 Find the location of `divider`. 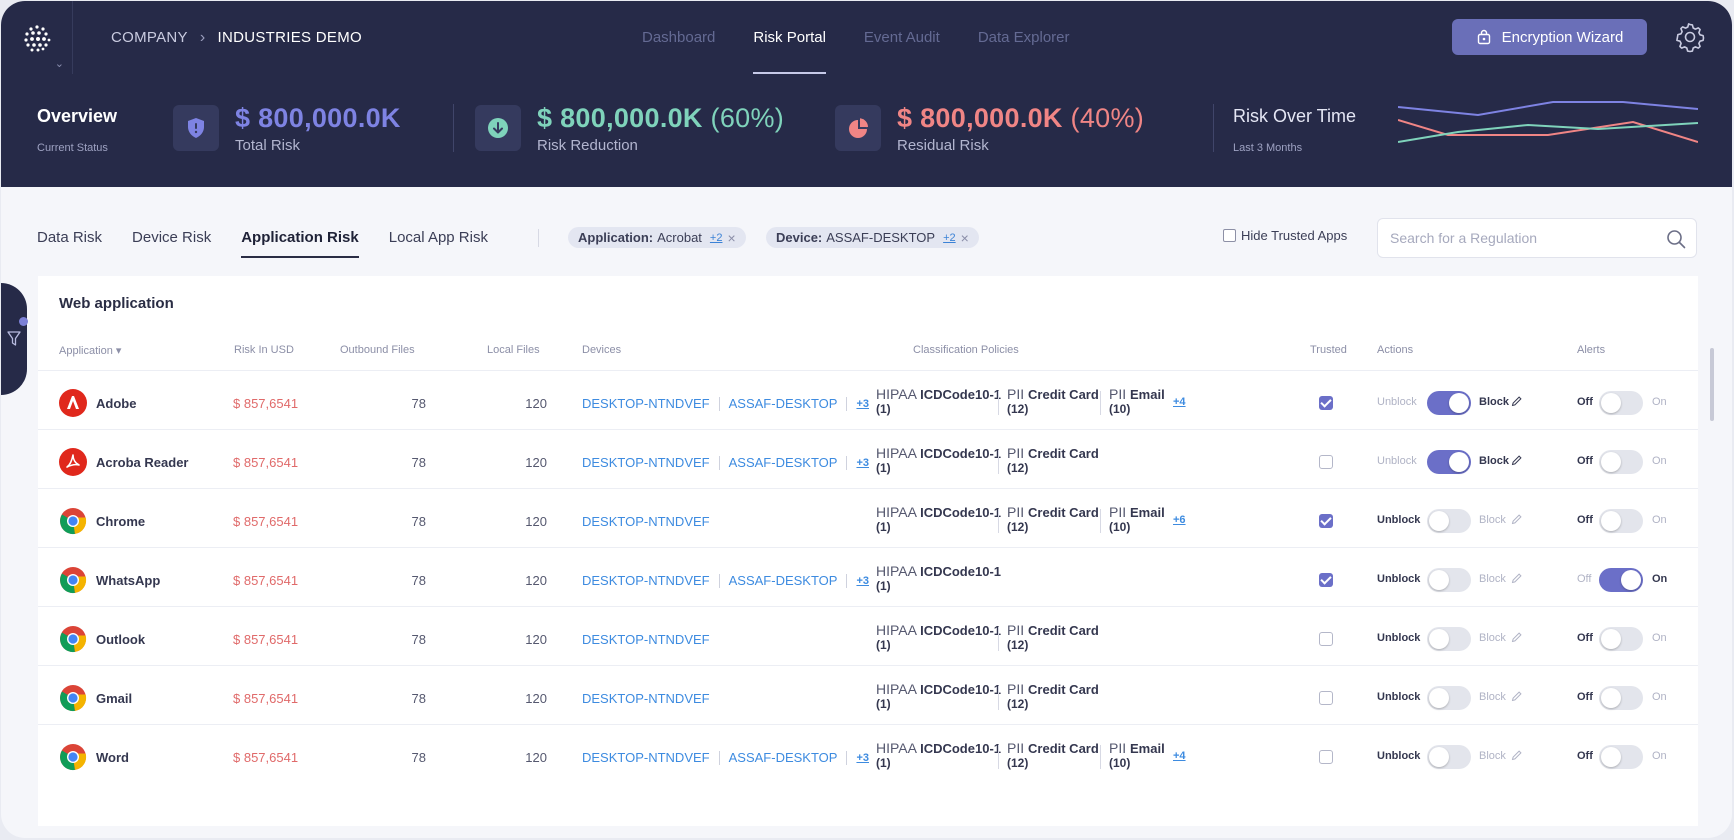

divider is located at coordinates (719, 403).